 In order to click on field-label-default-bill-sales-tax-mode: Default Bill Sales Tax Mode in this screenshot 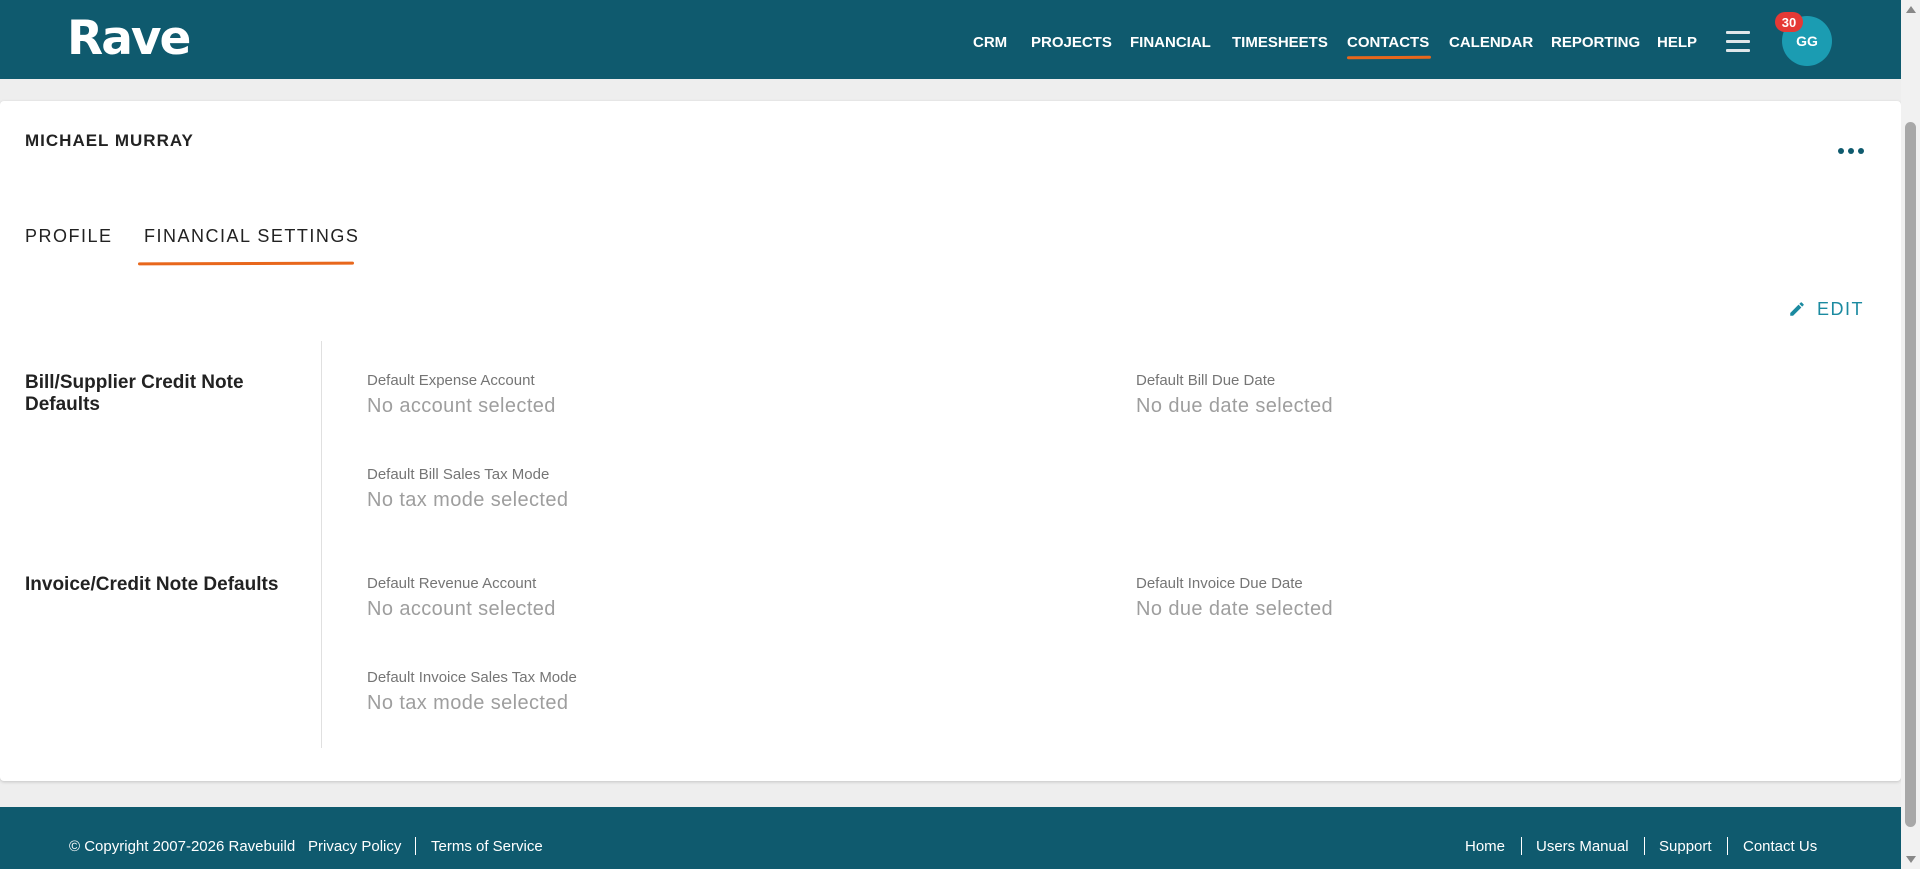, I will do `click(458, 474)`.